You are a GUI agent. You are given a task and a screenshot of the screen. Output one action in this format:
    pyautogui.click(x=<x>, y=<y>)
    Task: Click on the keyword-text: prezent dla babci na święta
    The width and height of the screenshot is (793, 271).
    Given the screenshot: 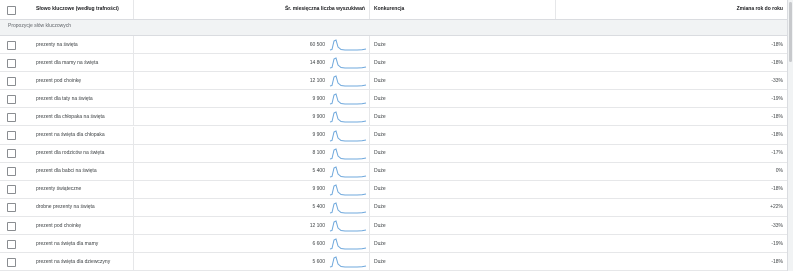 What is the action you would take?
    pyautogui.click(x=66, y=171)
    